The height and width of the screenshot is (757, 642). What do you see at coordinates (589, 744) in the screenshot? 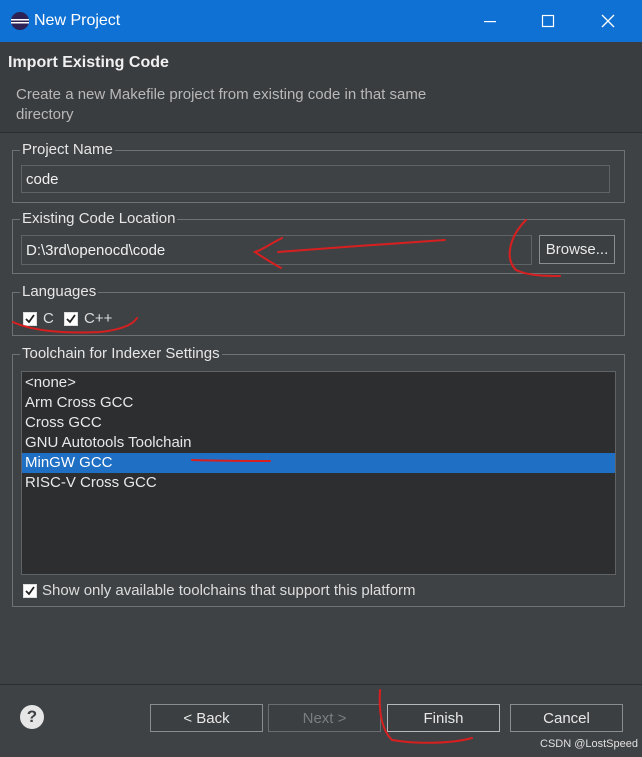
I see `watermark: CSDN @LostSpeed` at bounding box center [589, 744].